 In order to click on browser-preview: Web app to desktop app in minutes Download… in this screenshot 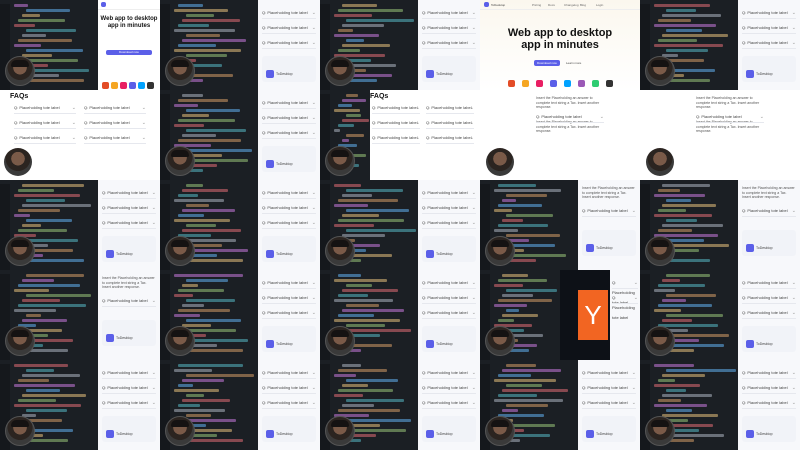, I will do `click(129, 45)`.